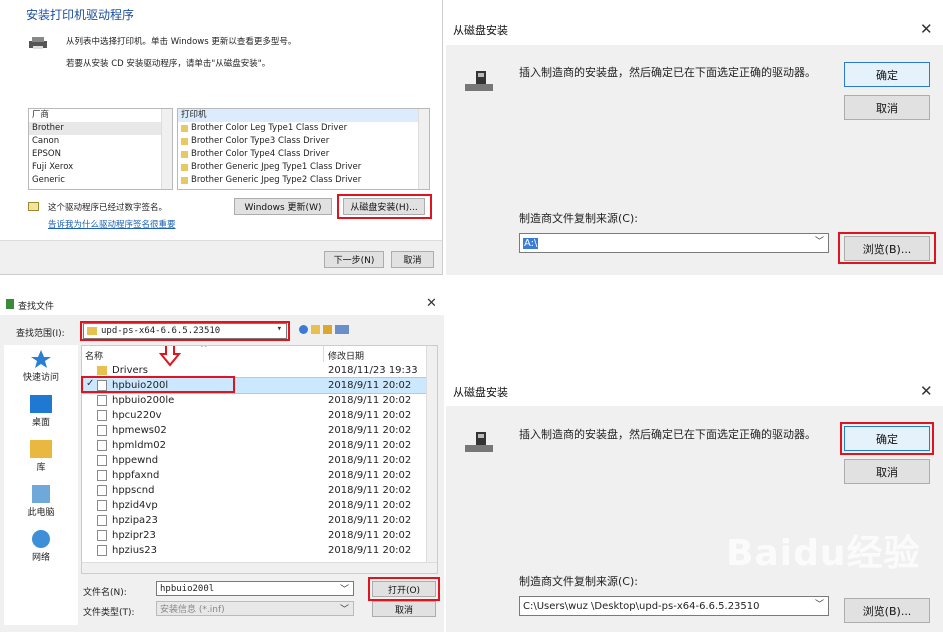  Describe the element at coordinates (259, 505) in the screenshot. I see `table-row: hpzid4vp 2018/9/11 20:02` at that location.